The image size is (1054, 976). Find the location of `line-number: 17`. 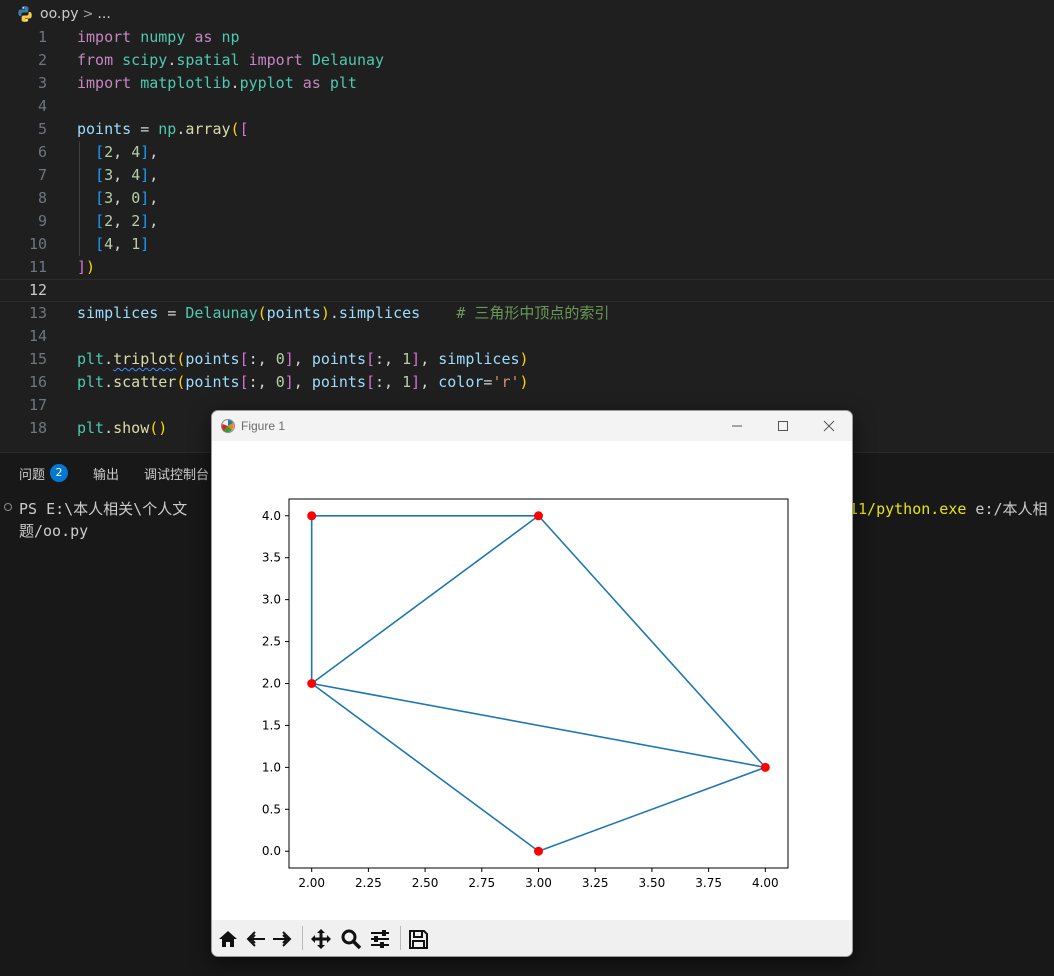

line-number: 17 is located at coordinates (37, 405).